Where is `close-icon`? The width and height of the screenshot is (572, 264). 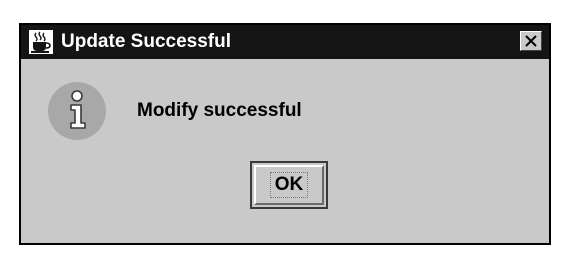 close-icon is located at coordinates (531, 41).